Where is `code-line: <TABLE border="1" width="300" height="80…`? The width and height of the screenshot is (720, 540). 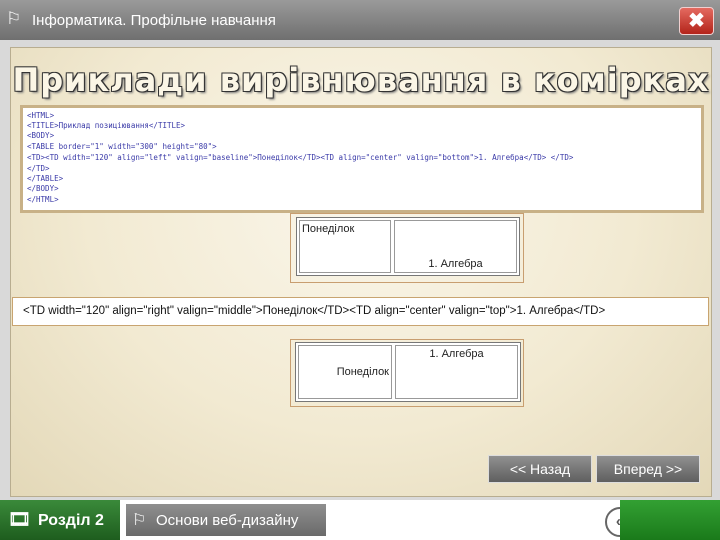 code-line: <TABLE border="1" width="300" height="80… is located at coordinates (122, 146).